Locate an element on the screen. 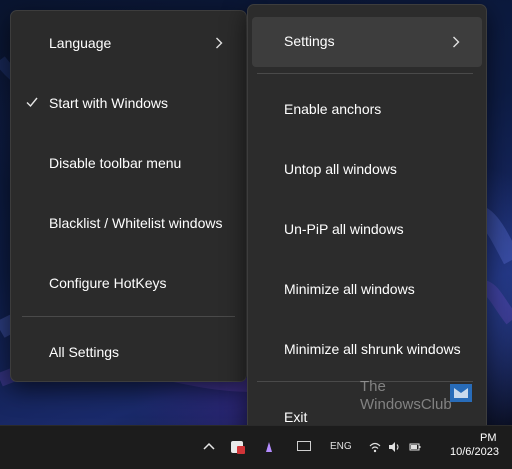 Image resolution: width=512 pixels, height=469 pixels. menu-item-minimize-all-windows: Minimize all windows is located at coordinates (367, 289).